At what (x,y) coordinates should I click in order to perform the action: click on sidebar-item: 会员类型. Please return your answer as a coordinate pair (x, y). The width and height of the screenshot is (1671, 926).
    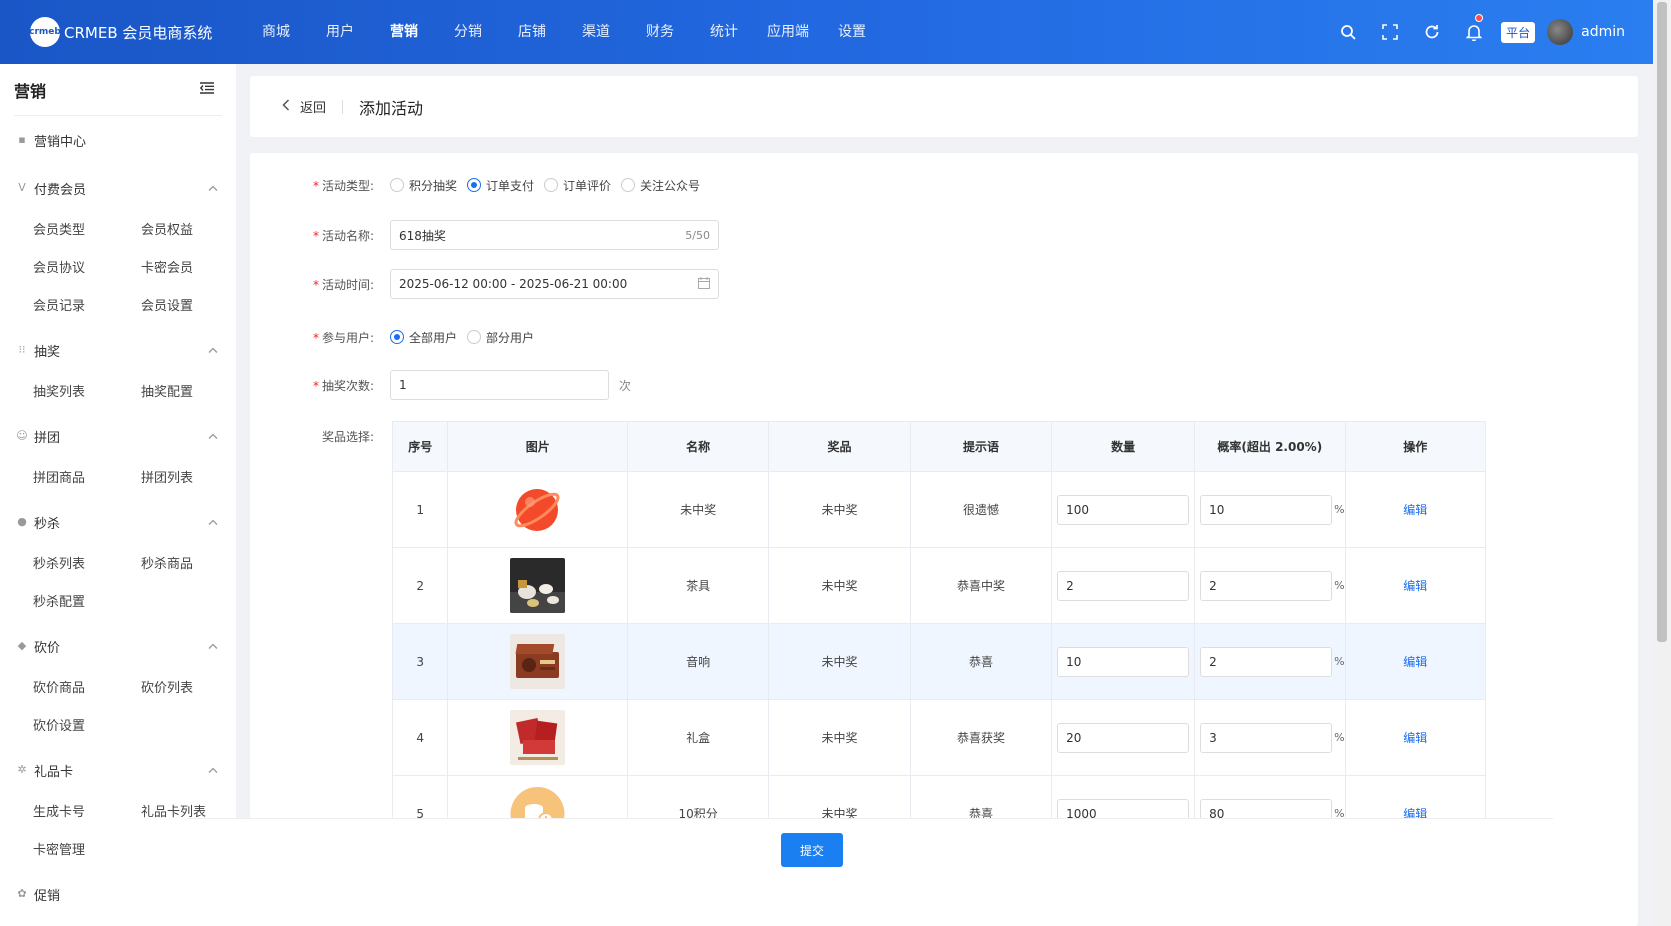
    Looking at the image, I should click on (87, 231).